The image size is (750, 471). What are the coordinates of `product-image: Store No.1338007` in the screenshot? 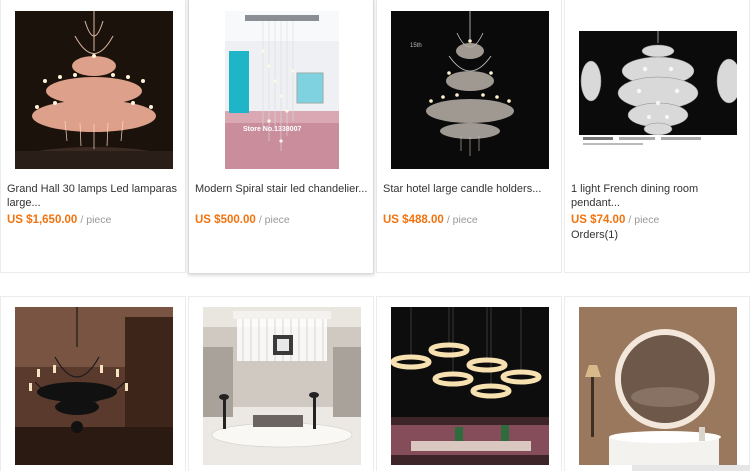 It's located at (282, 90).